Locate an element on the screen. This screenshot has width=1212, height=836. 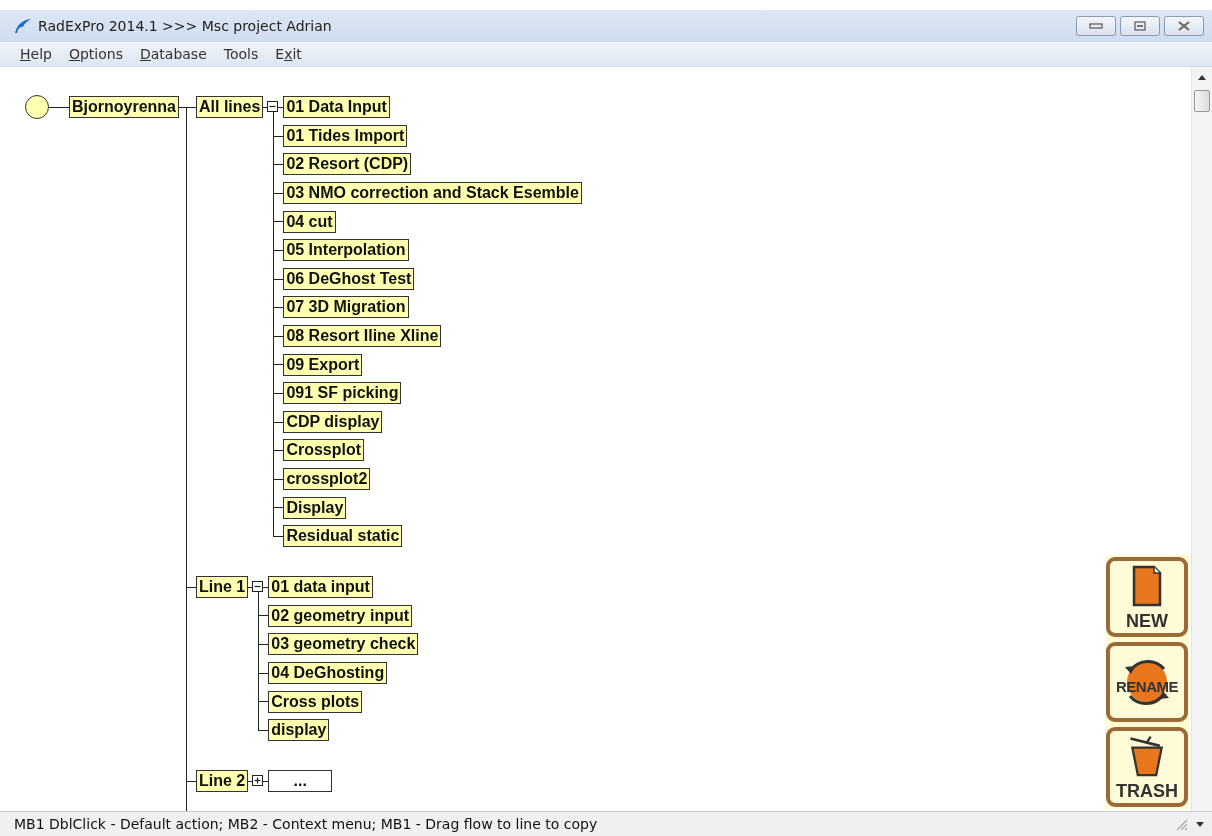
flow-node: 03 geometry check is located at coordinates (343, 644).